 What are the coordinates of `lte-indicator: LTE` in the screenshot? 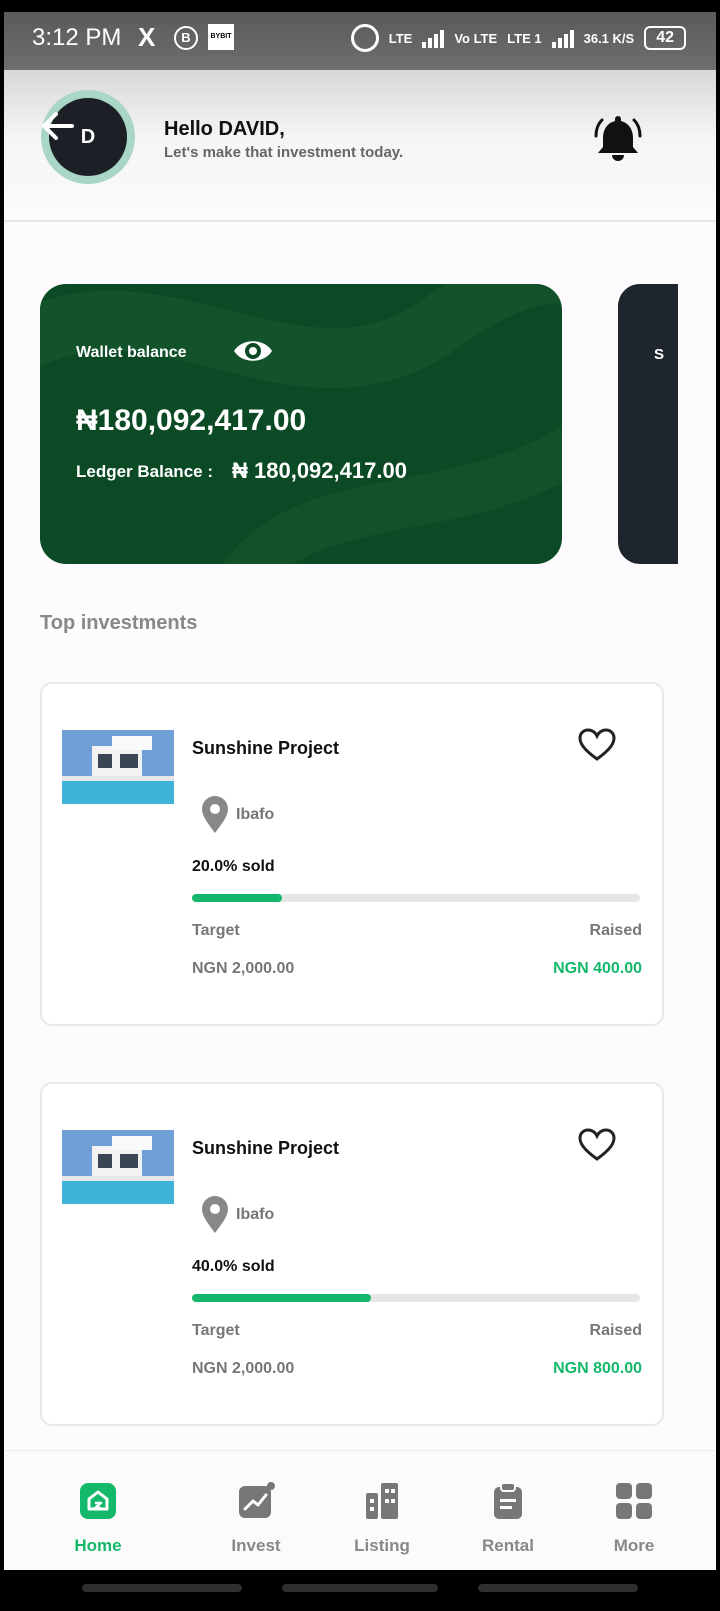 It's located at (400, 38).